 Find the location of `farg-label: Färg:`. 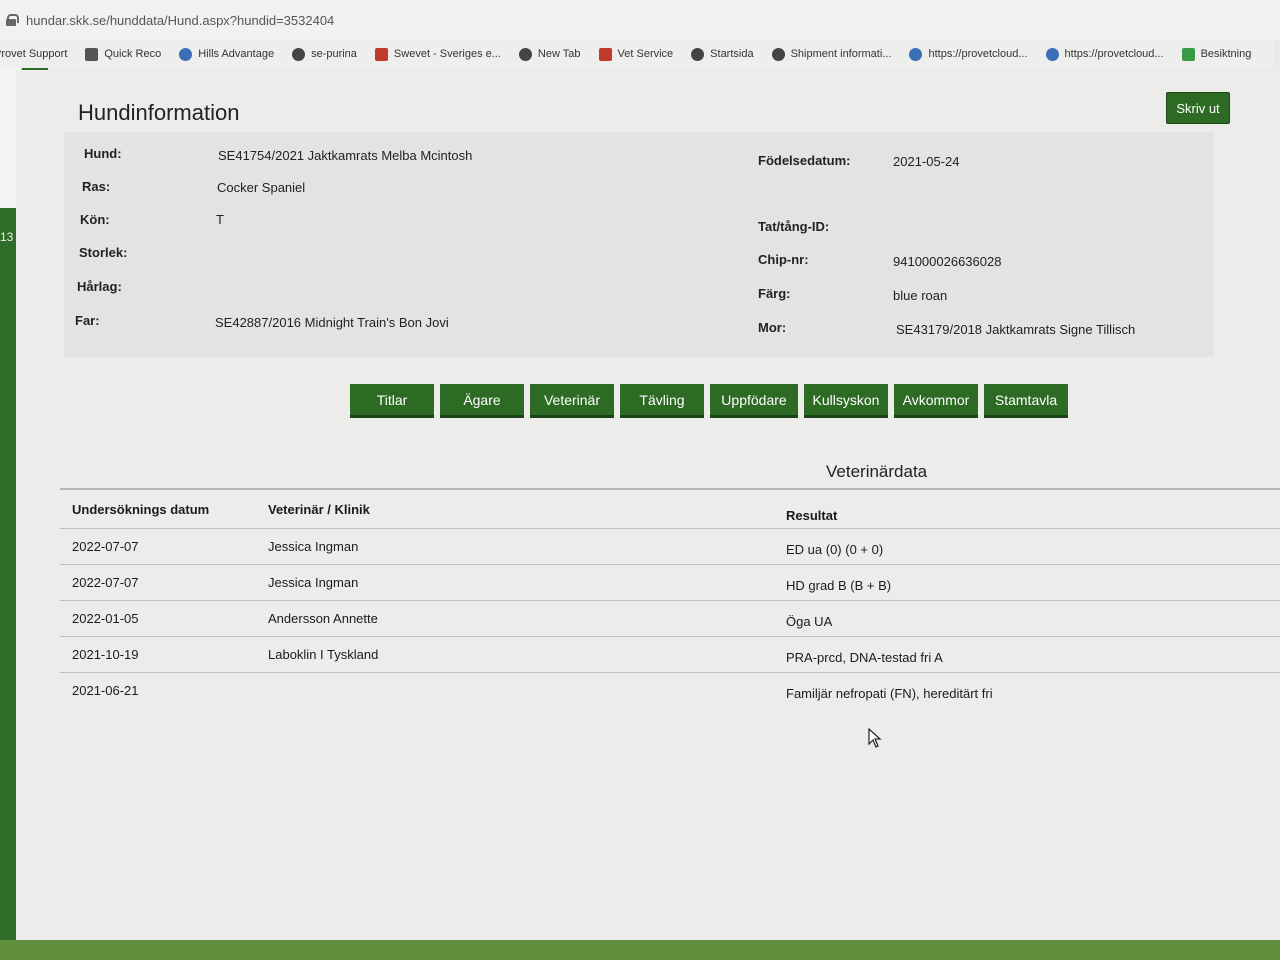

farg-label: Färg: is located at coordinates (774, 293).